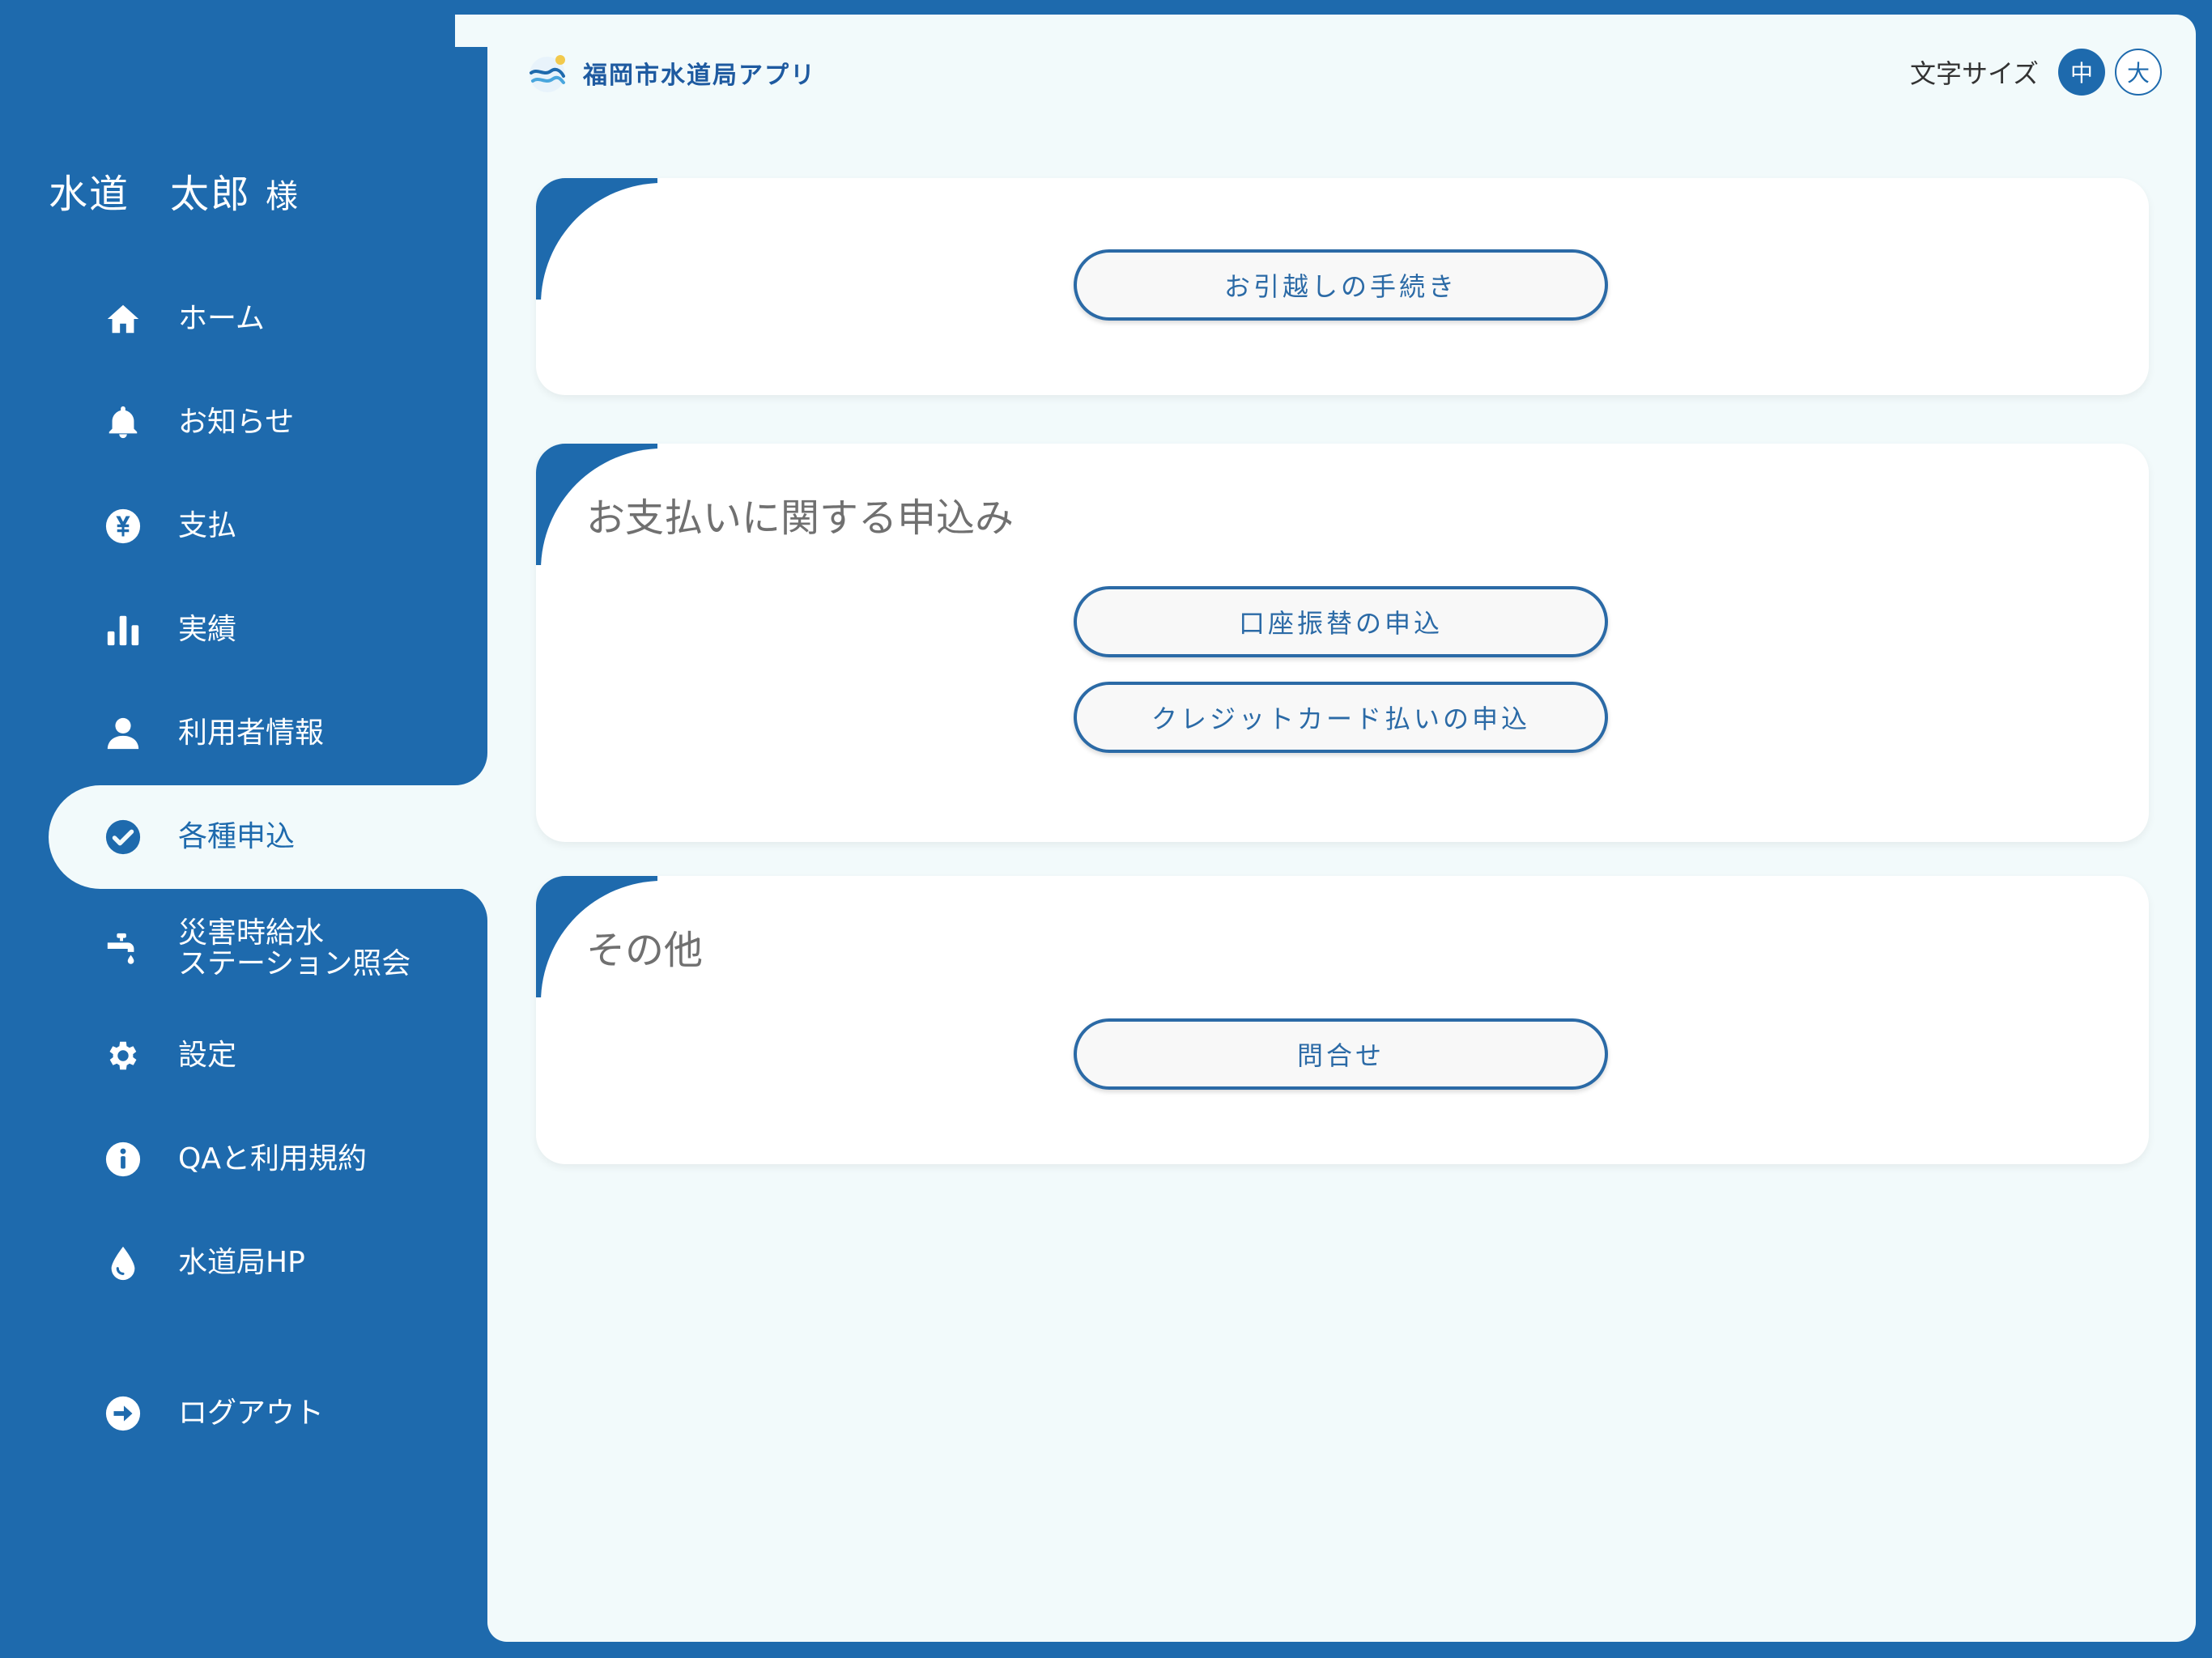 This screenshot has width=2212, height=1658. I want to click on sidebar-item-label: 設定, so click(208, 1055).